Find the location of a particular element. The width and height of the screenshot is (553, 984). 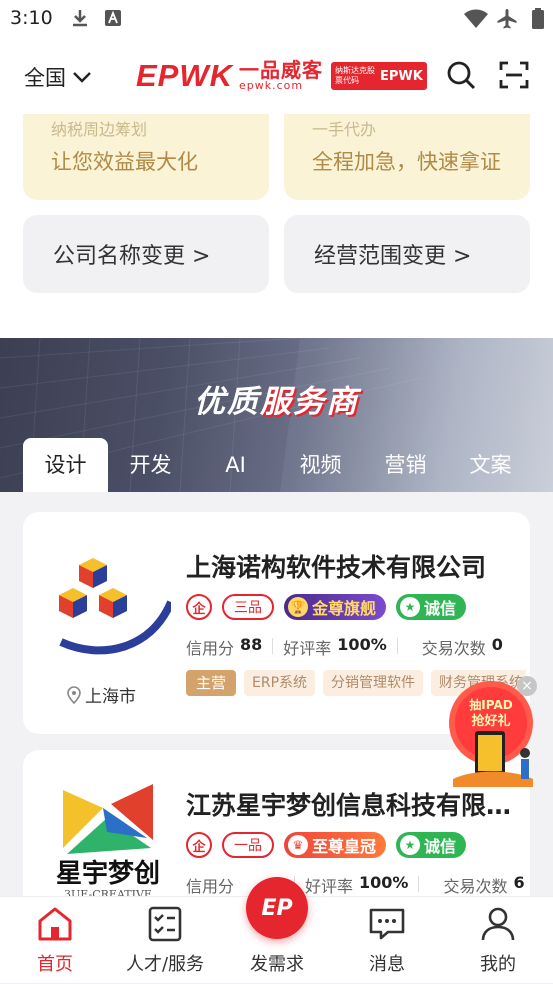

home-icon is located at coordinates (55, 924).